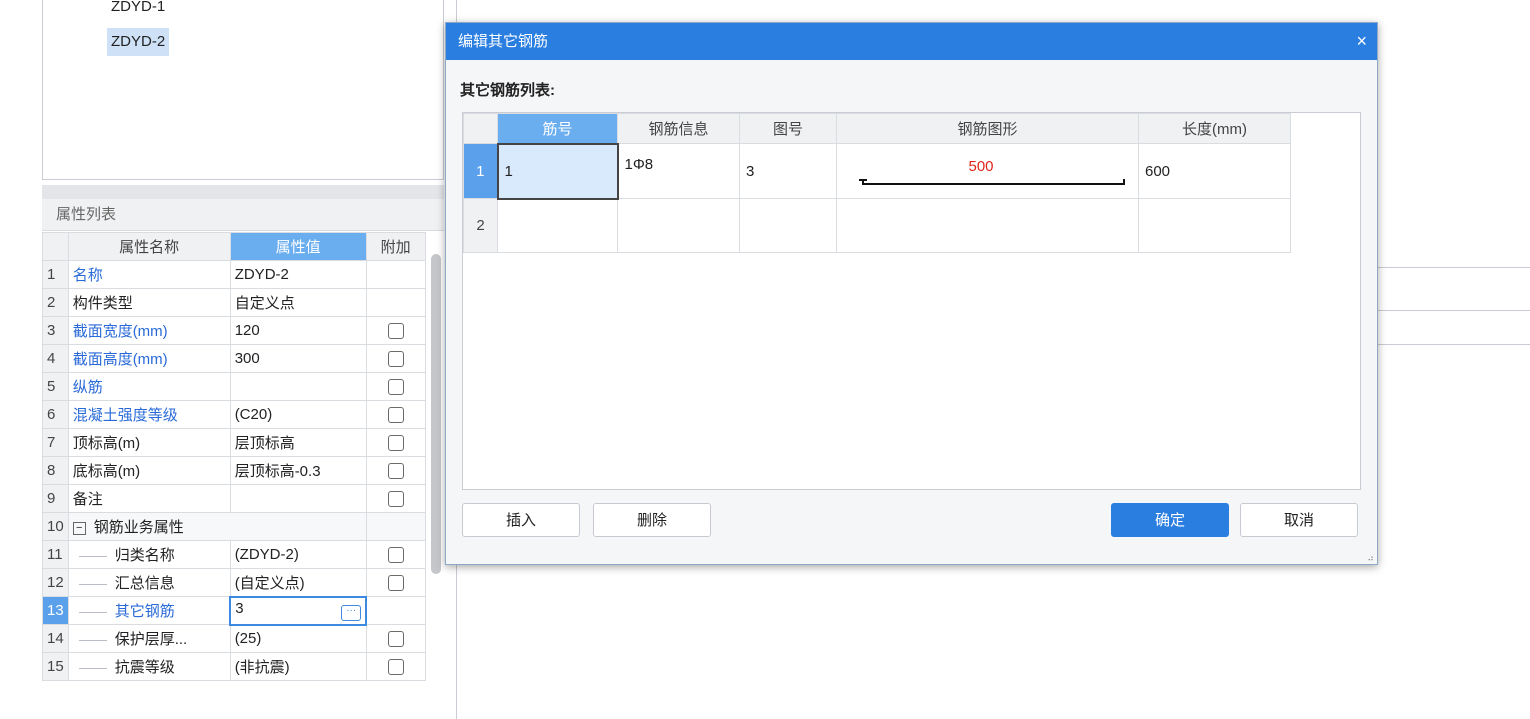 The height and width of the screenshot is (719, 1530). Describe the element at coordinates (521, 520) in the screenshot. I see `insert-button: 插入` at that location.